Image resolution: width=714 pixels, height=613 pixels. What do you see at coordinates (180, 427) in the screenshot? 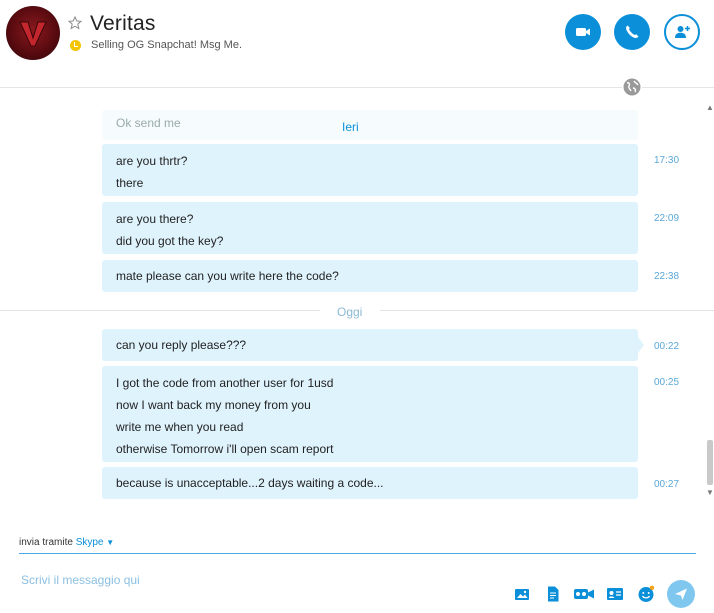
I see `message-line: write me when you read` at bounding box center [180, 427].